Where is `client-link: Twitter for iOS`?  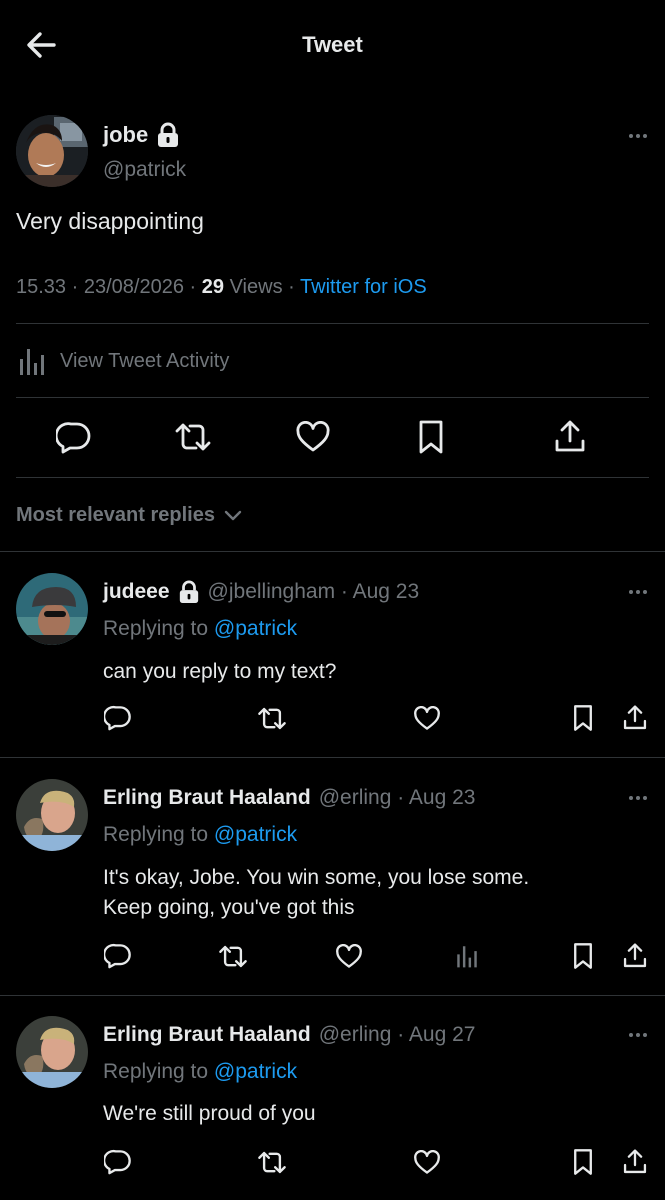 client-link: Twitter for iOS is located at coordinates (363, 287).